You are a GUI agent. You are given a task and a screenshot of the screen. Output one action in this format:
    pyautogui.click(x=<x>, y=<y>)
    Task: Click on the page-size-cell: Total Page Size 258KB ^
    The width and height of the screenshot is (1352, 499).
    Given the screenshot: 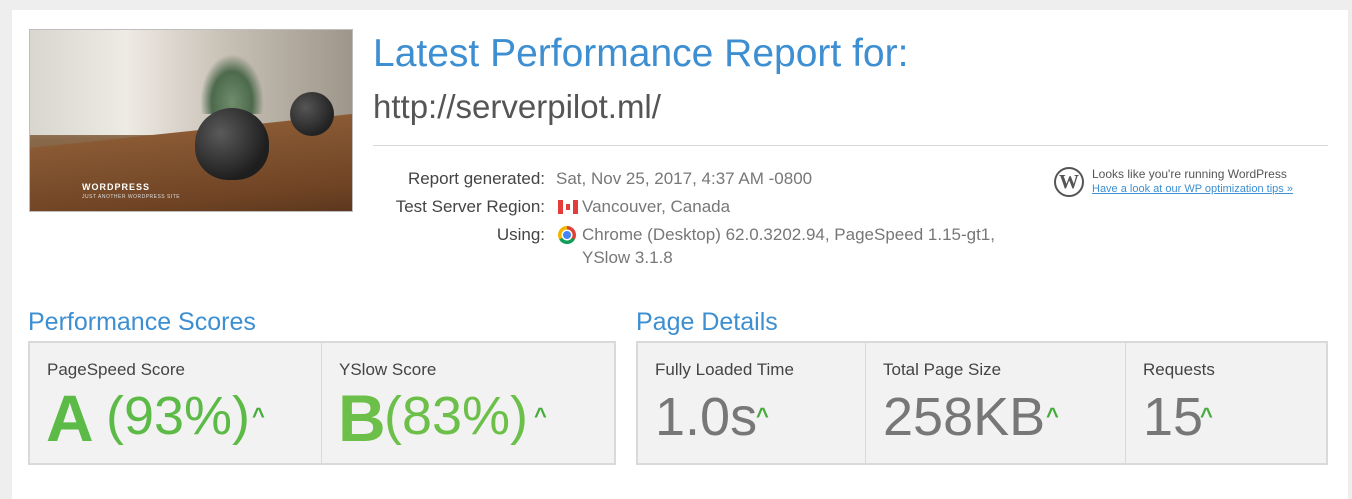 What is the action you would take?
    pyautogui.click(x=996, y=403)
    